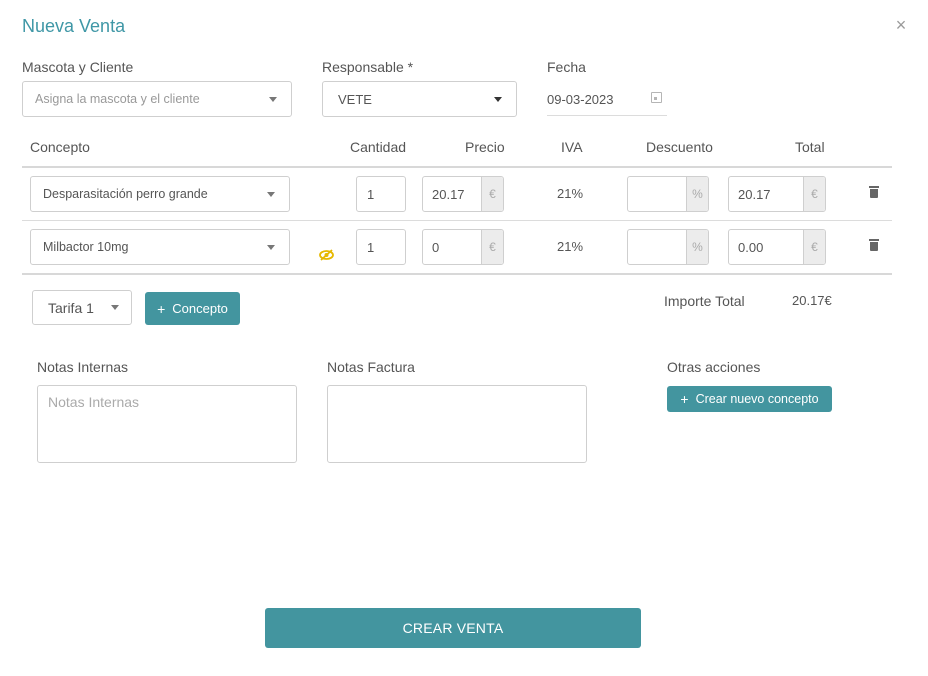 This screenshot has width=928, height=676. What do you see at coordinates (381, 247) in the screenshot?
I see `cantidad-input-row-2: 1` at bounding box center [381, 247].